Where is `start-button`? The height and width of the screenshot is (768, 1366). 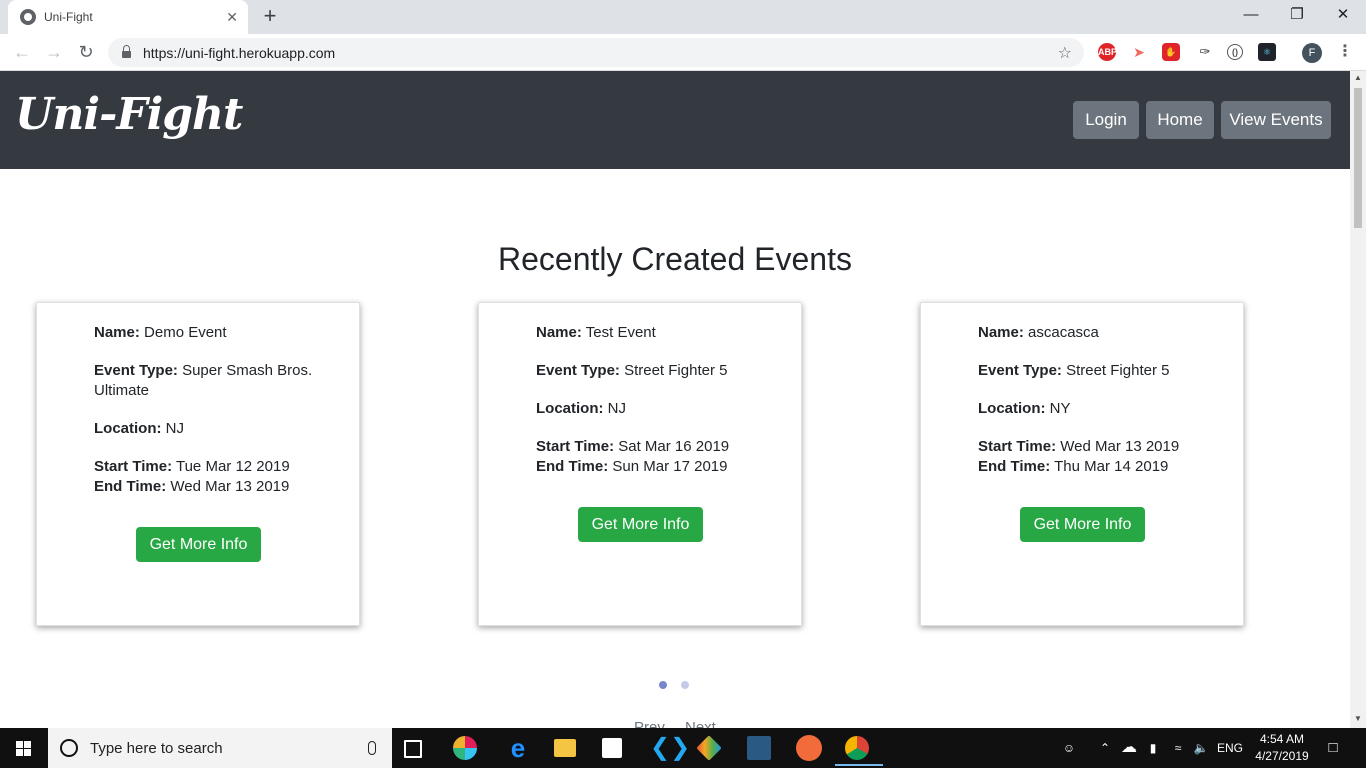
start-button is located at coordinates (24, 748).